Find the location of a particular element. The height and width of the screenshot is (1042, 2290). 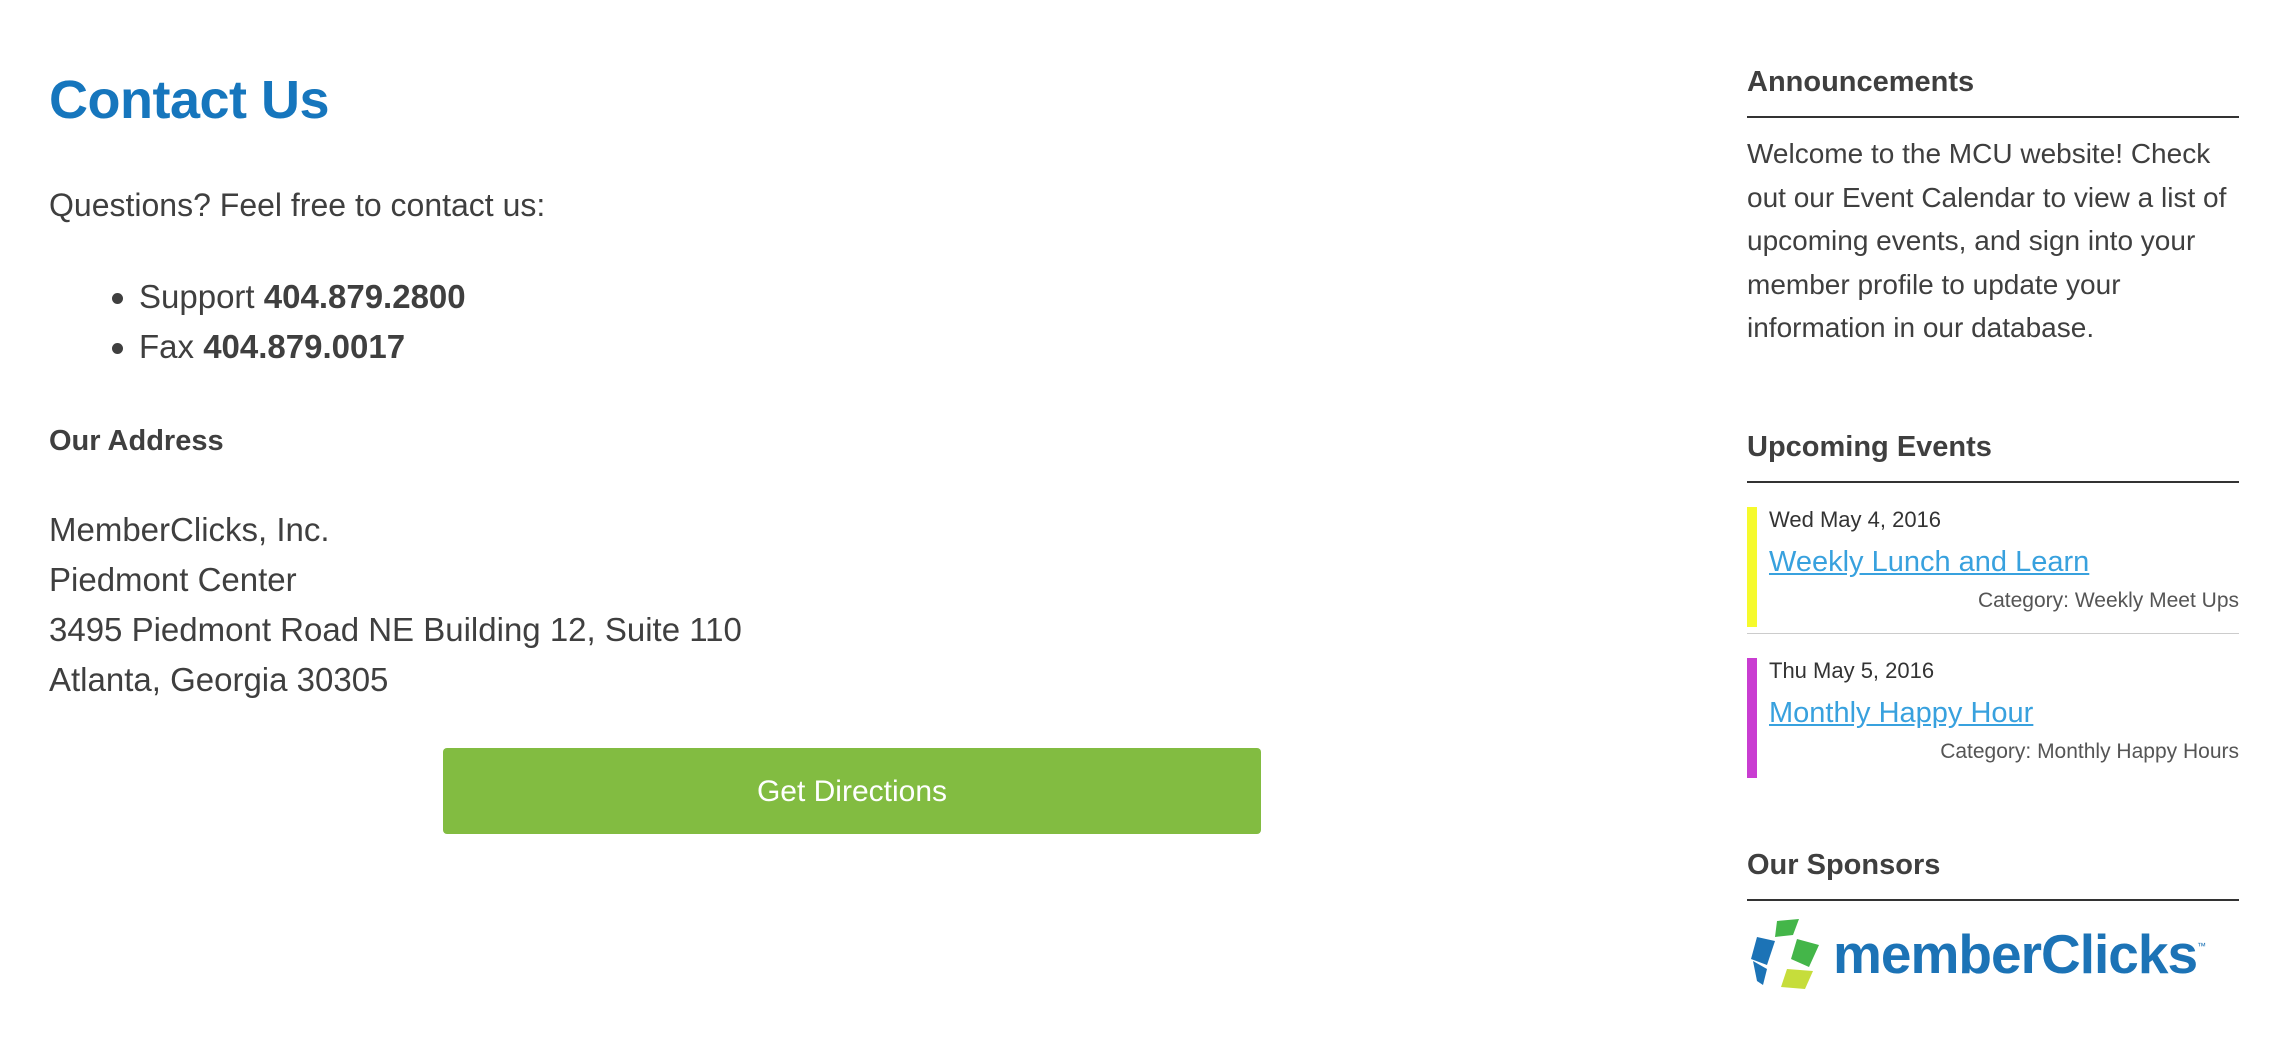

address-line: Piedmont Center is located at coordinates (173, 579).